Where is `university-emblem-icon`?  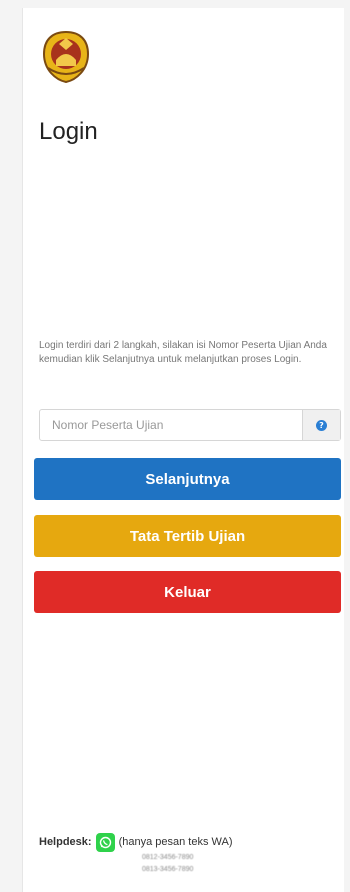
university-emblem-icon is located at coordinates (66, 57).